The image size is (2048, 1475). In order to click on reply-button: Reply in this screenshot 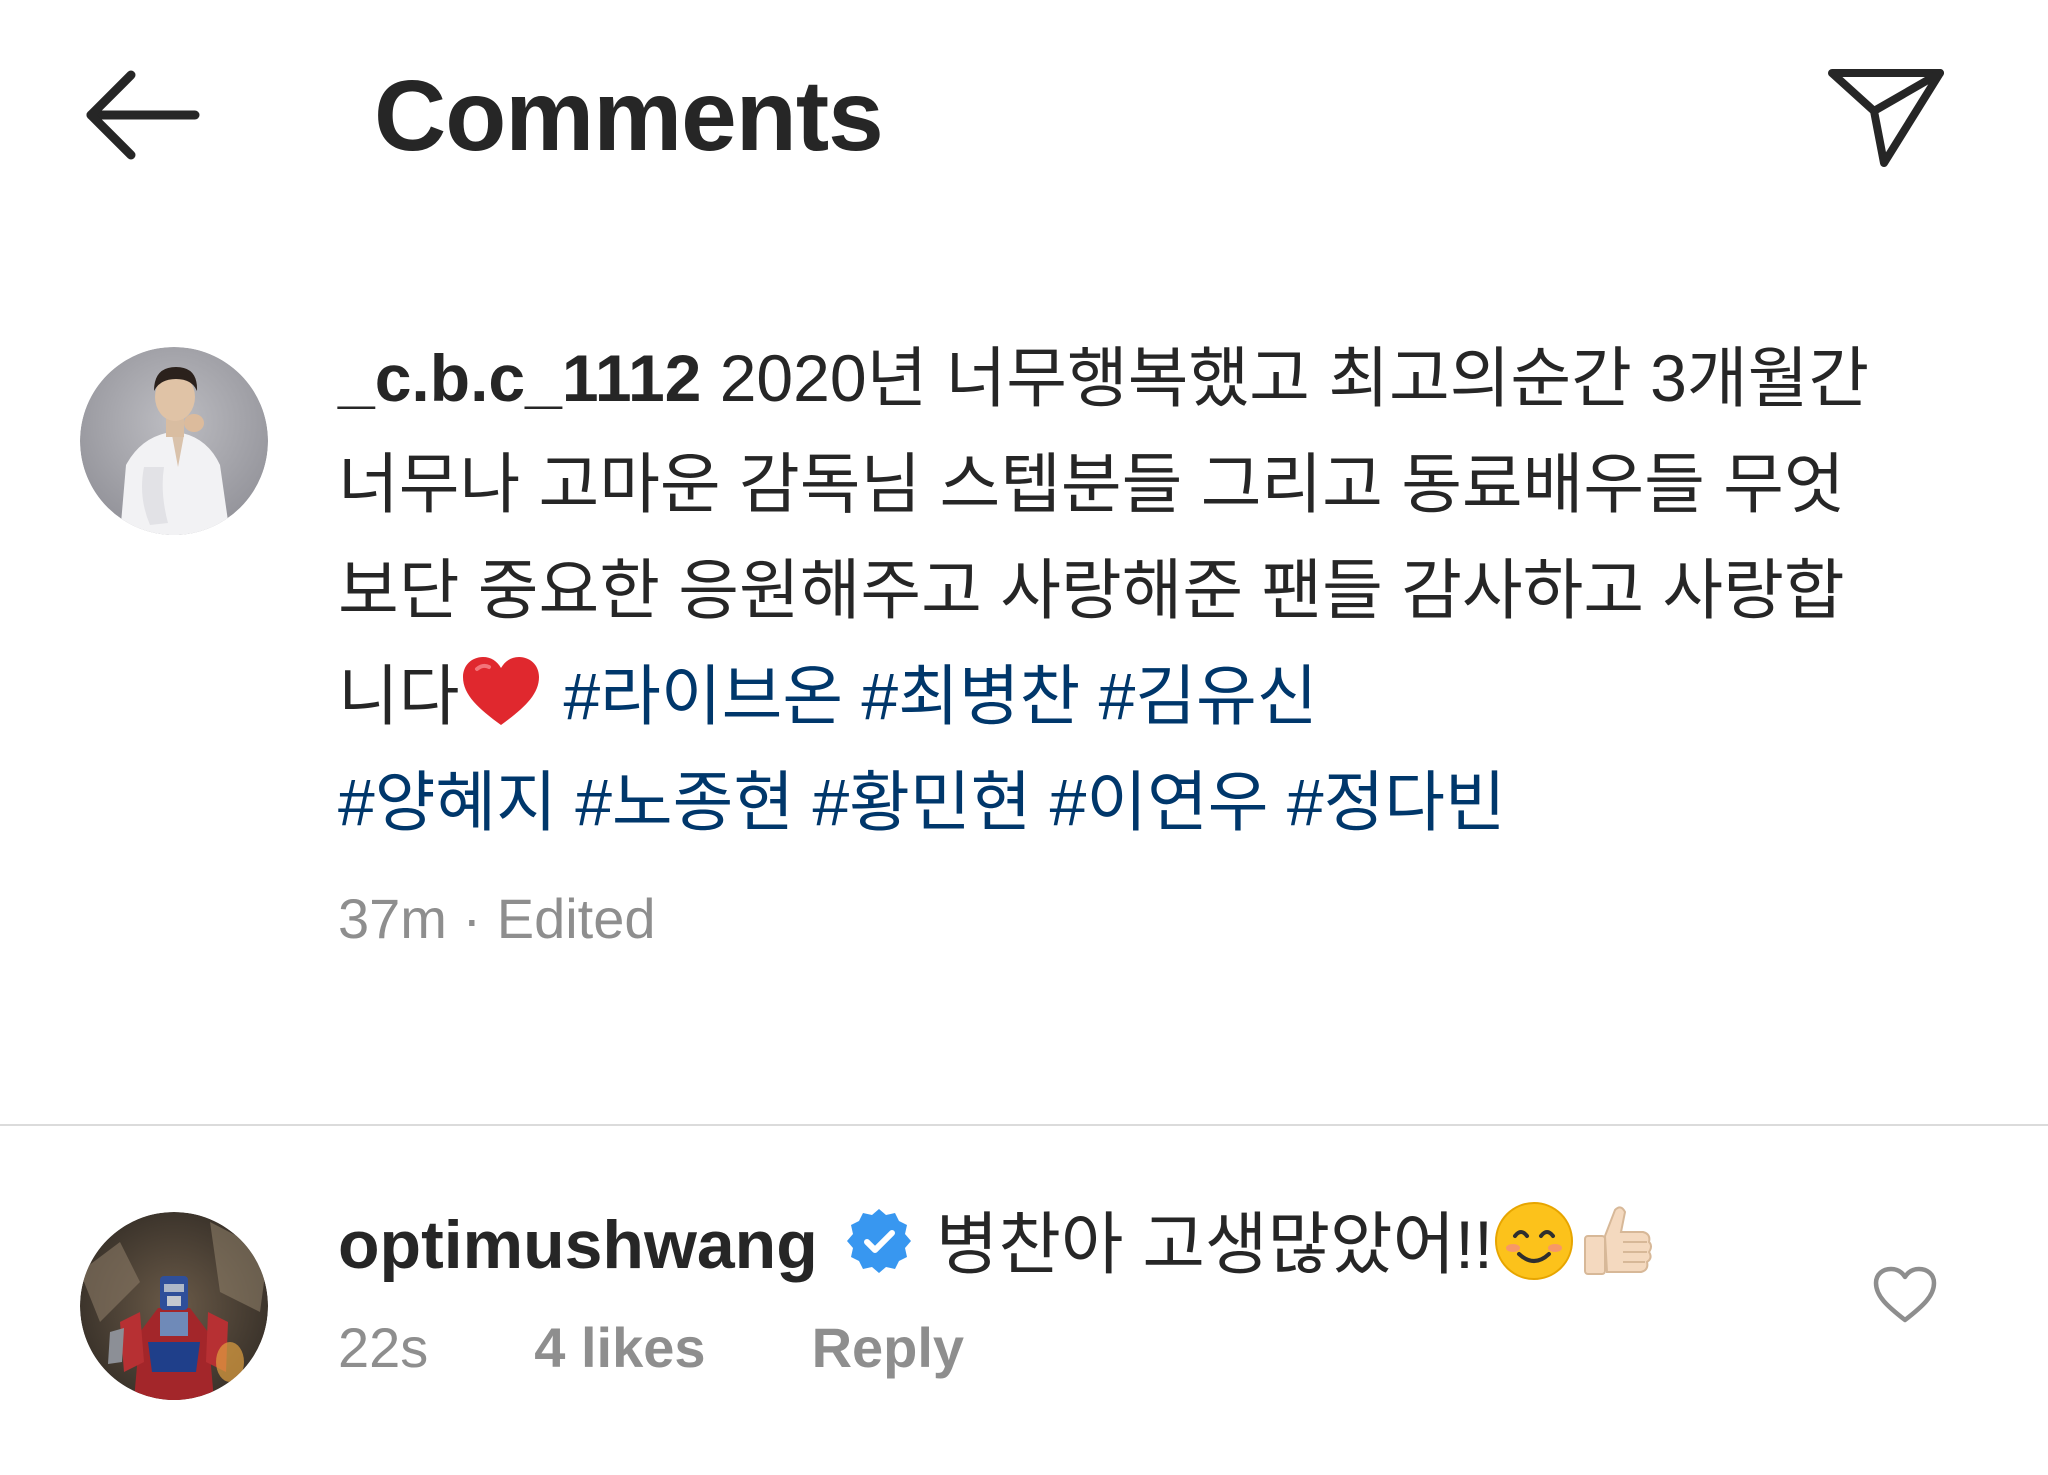, I will do `click(888, 1348)`.